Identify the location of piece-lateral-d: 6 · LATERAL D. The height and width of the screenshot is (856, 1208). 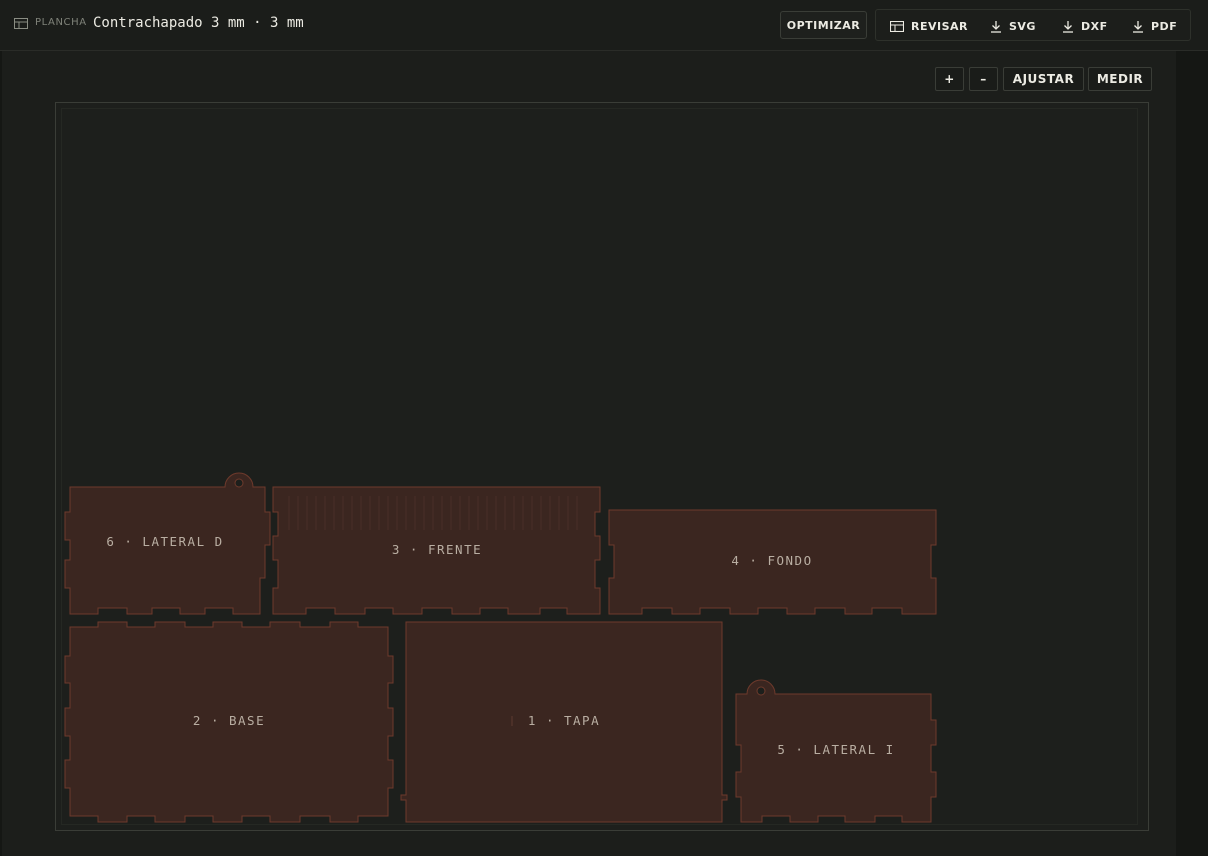
(167, 543).